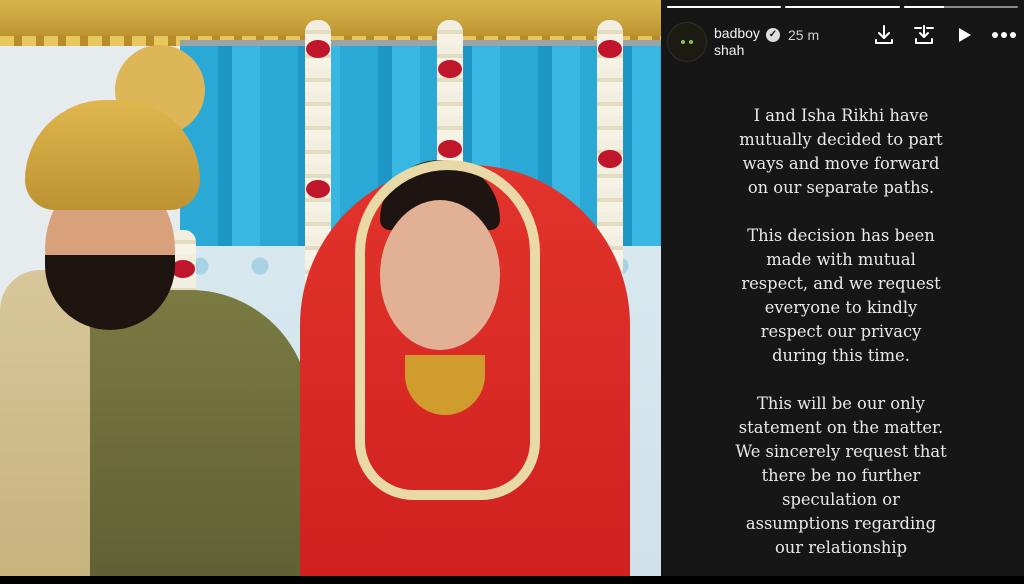  Describe the element at coordinates (924, 35) in the screenshot. I see `download-stack-icon` at that location.